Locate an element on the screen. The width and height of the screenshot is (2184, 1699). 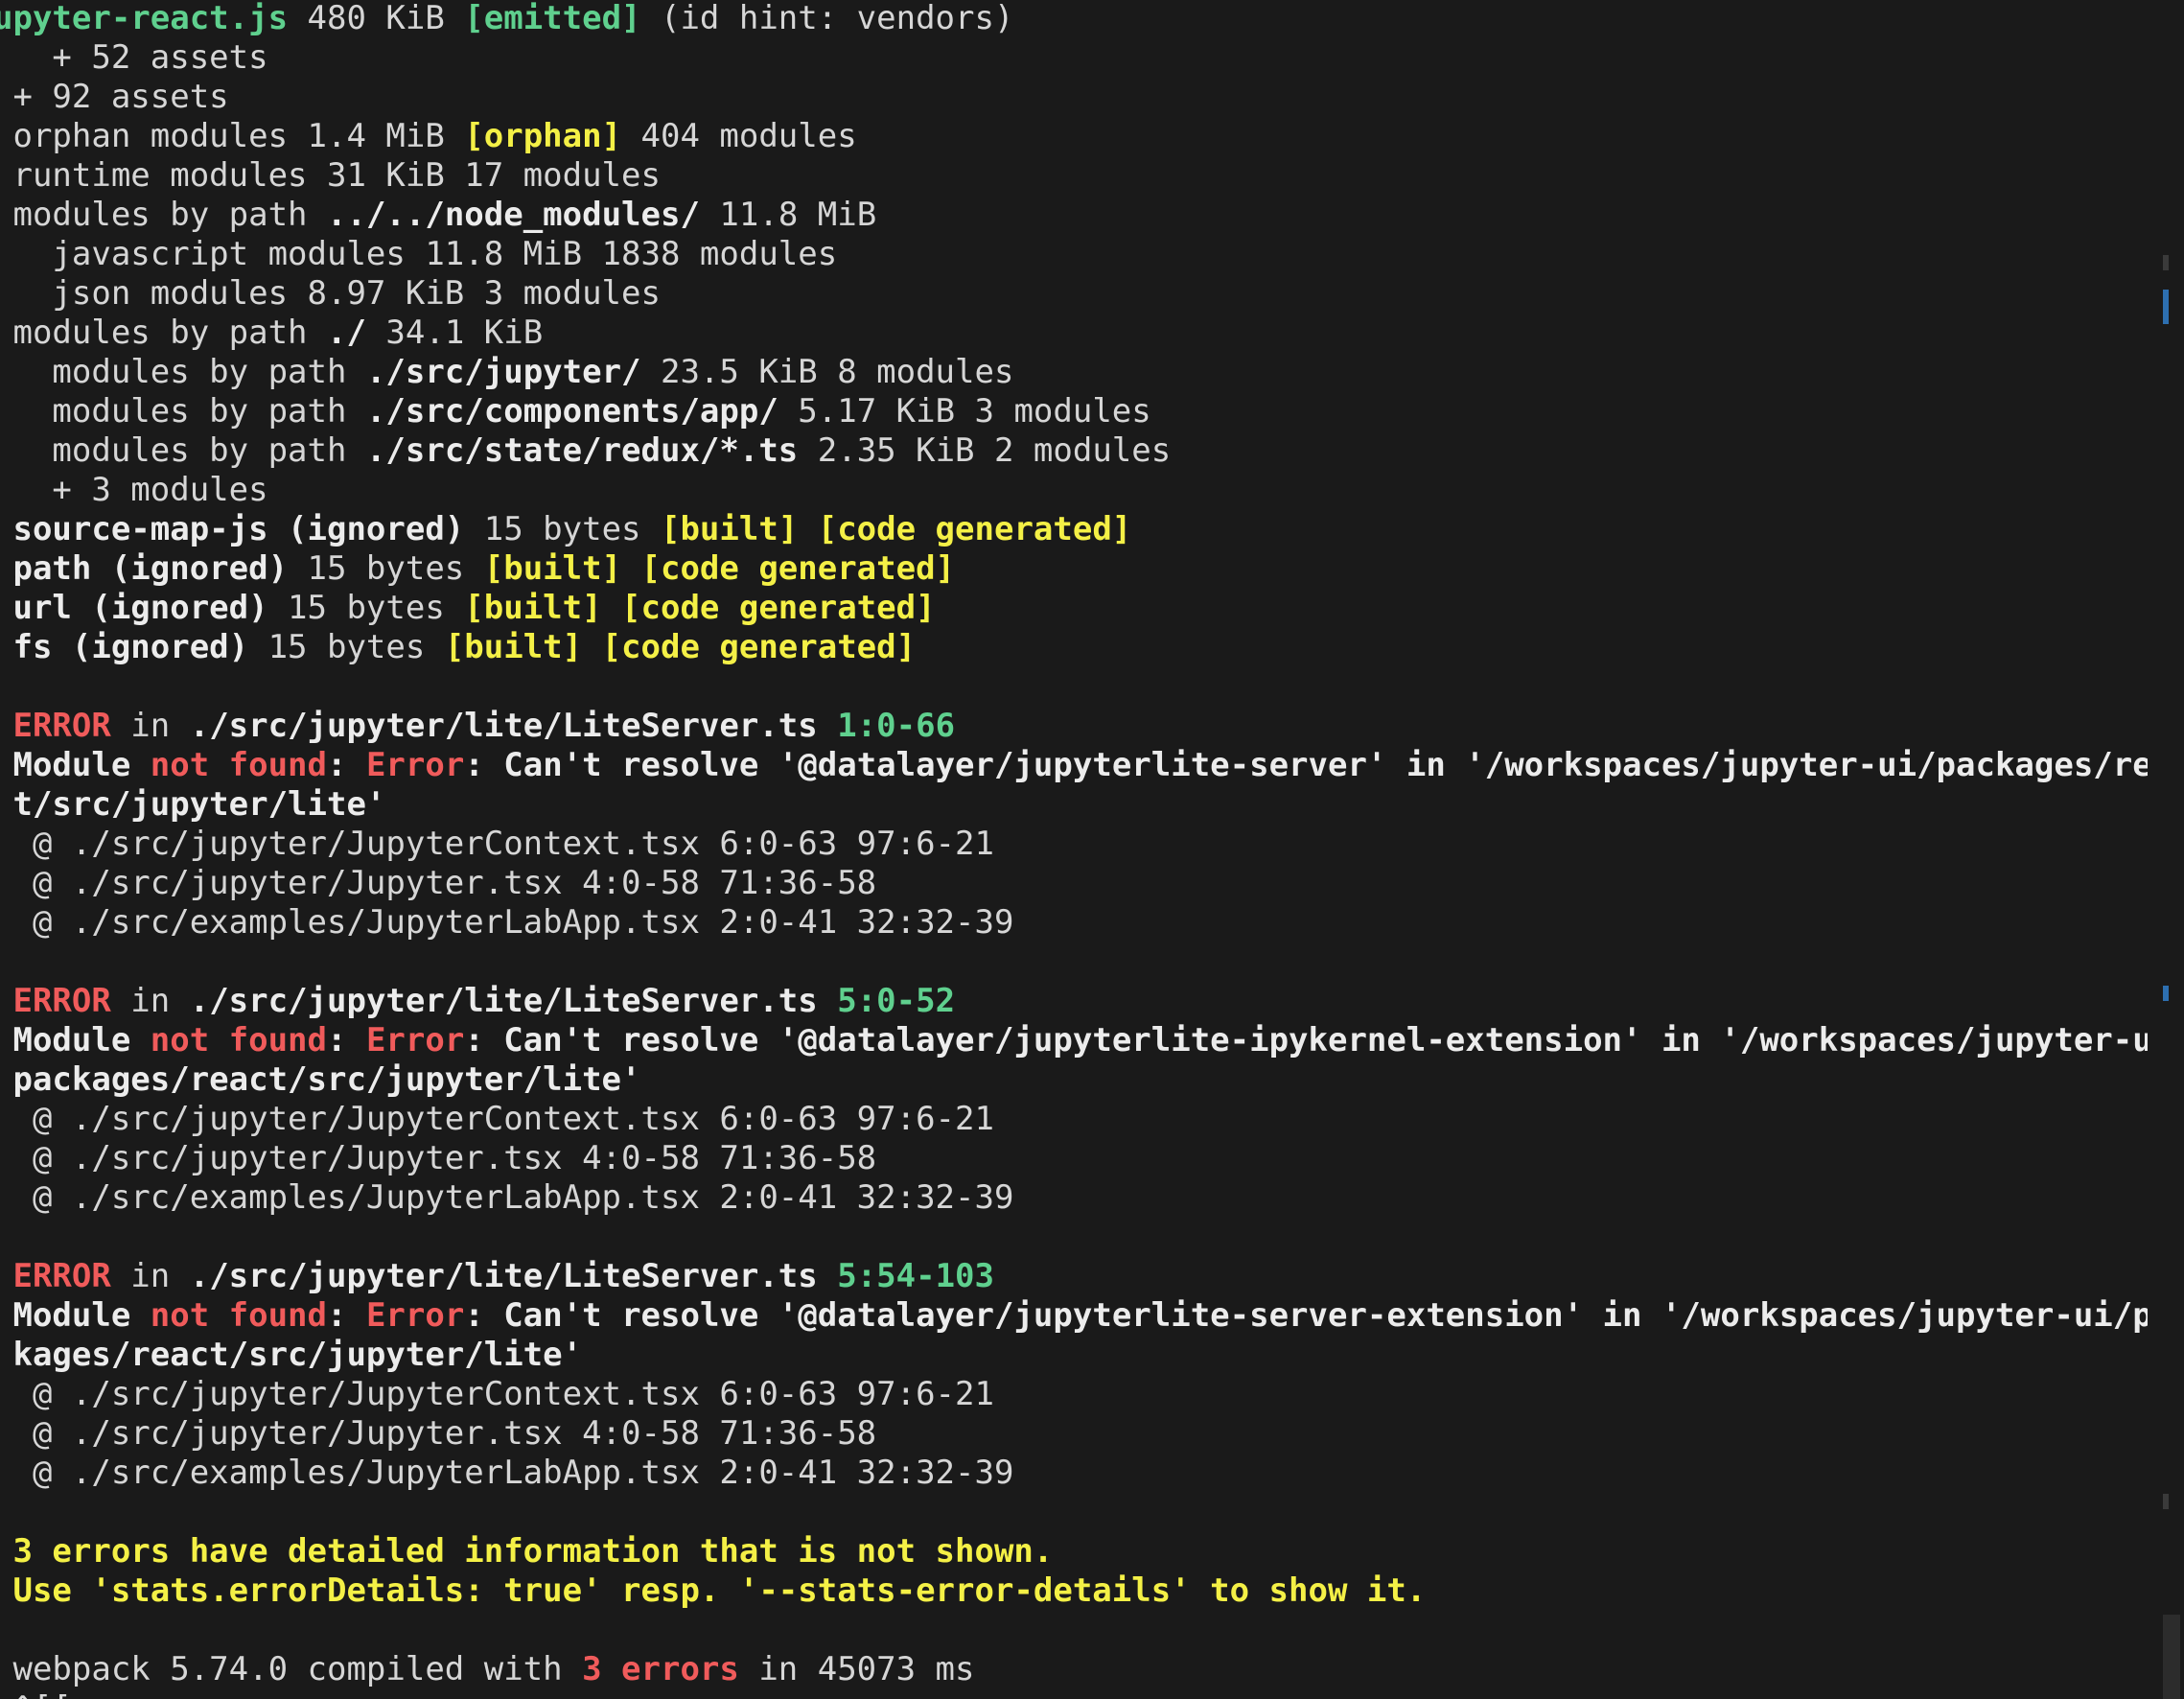
terminal-text-segment: 5:0-52 is located at coordinates (886, 1001).